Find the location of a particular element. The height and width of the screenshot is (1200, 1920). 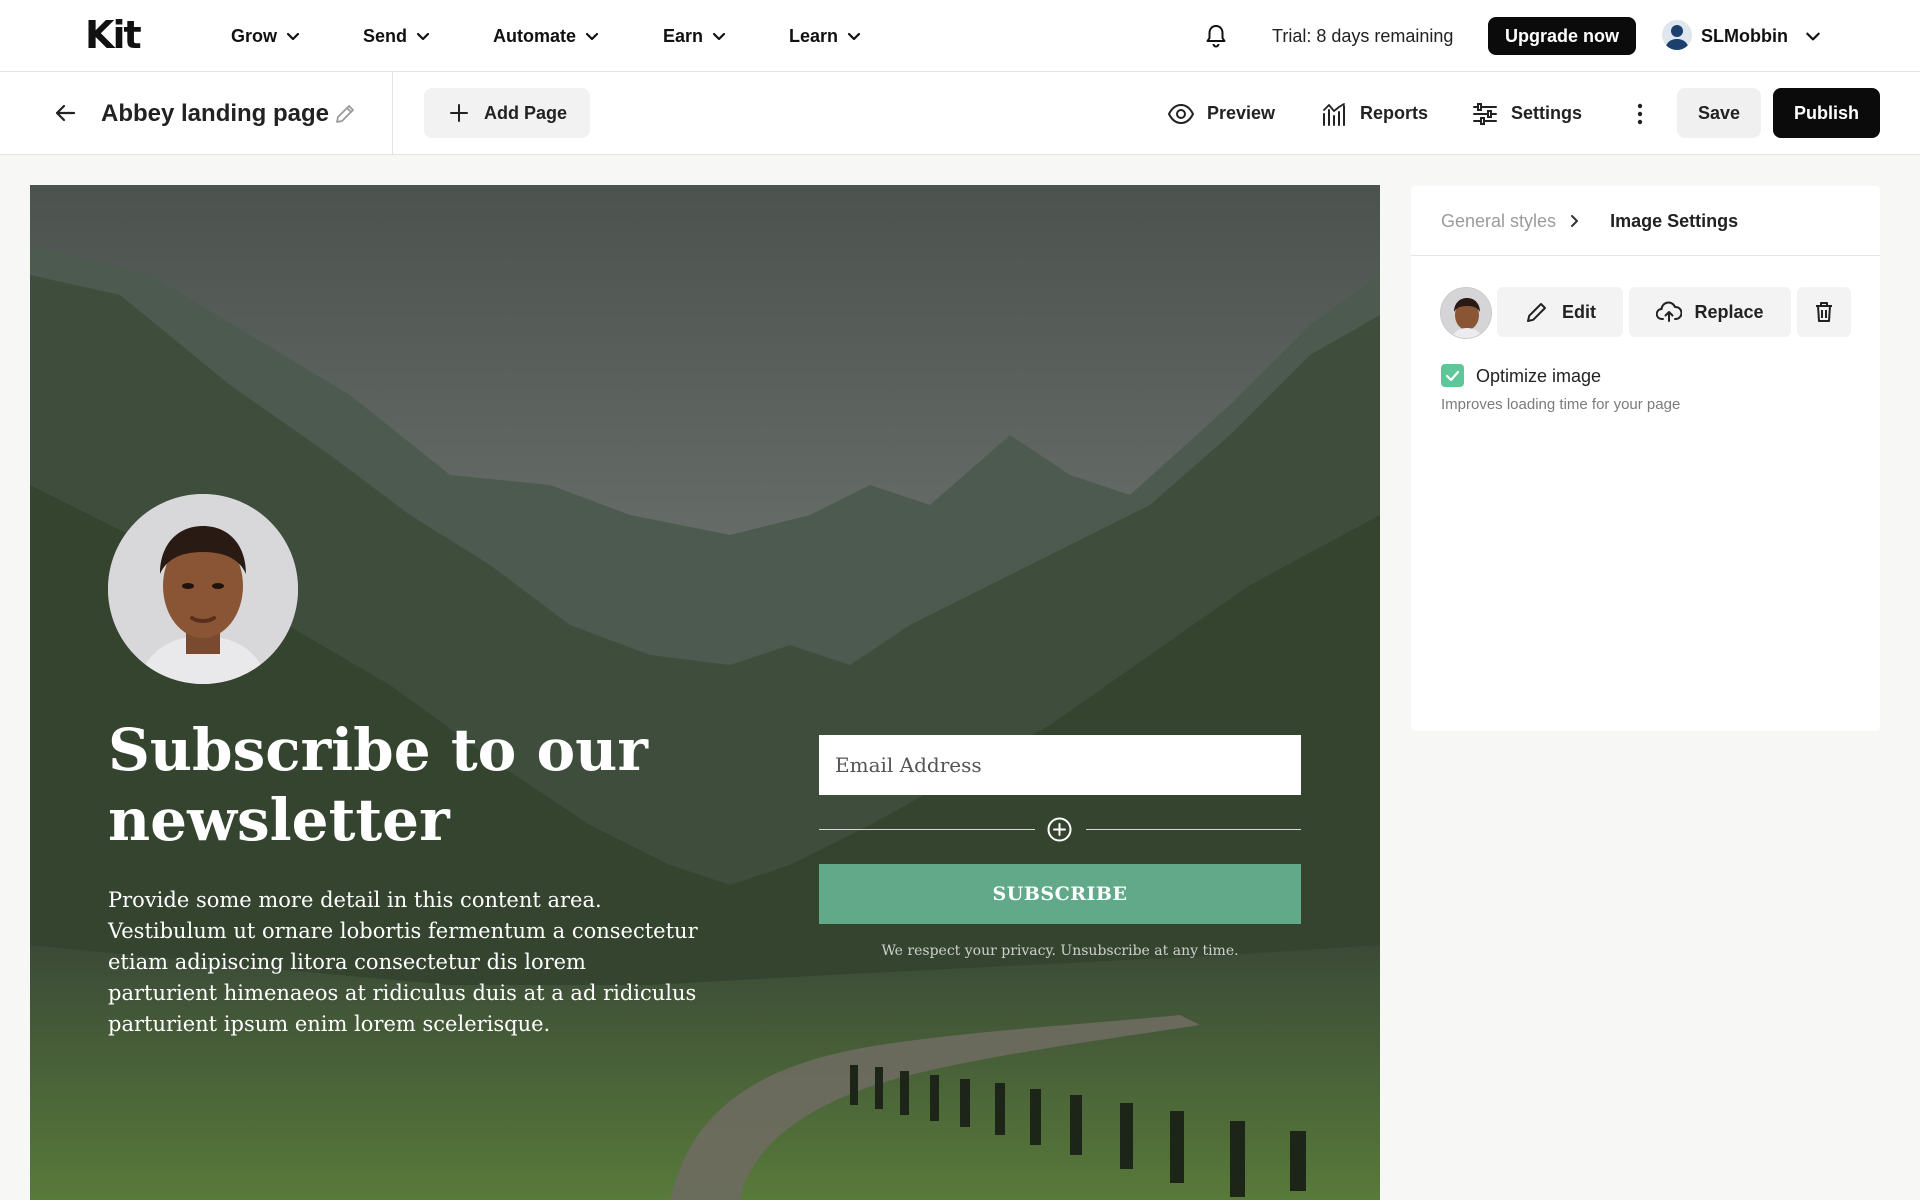

nav-menu-automate: Automate is located at coordinates (546, 36).